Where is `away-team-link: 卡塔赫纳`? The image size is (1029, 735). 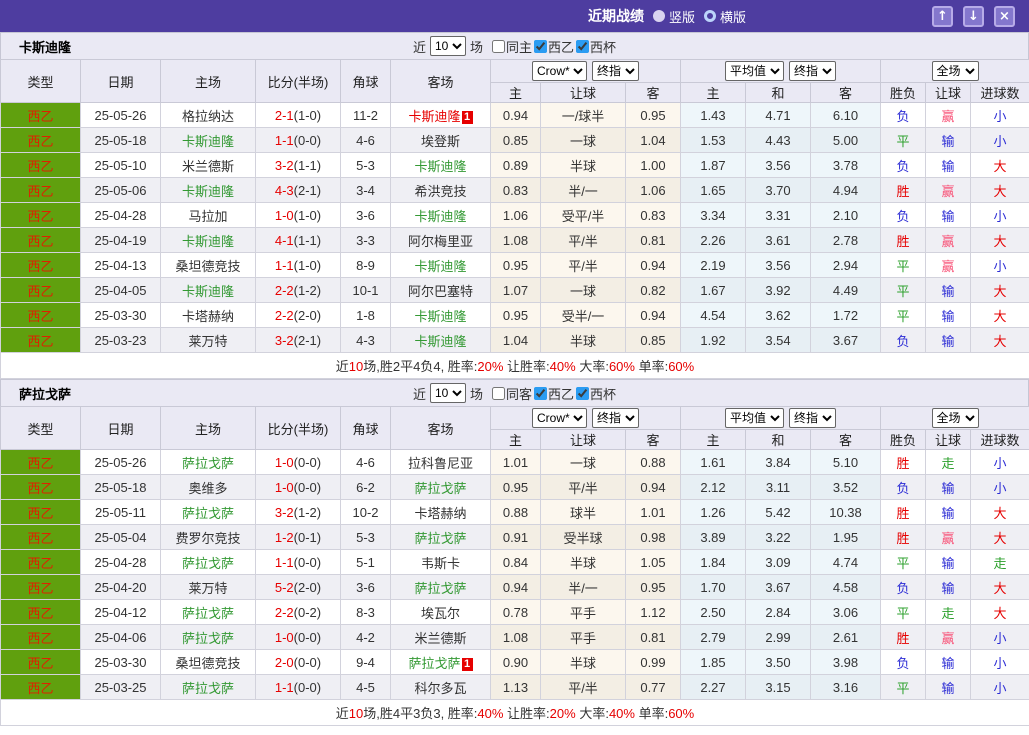 away-team-link: 卡塔赫纳 is located at coordinates (440, 513).